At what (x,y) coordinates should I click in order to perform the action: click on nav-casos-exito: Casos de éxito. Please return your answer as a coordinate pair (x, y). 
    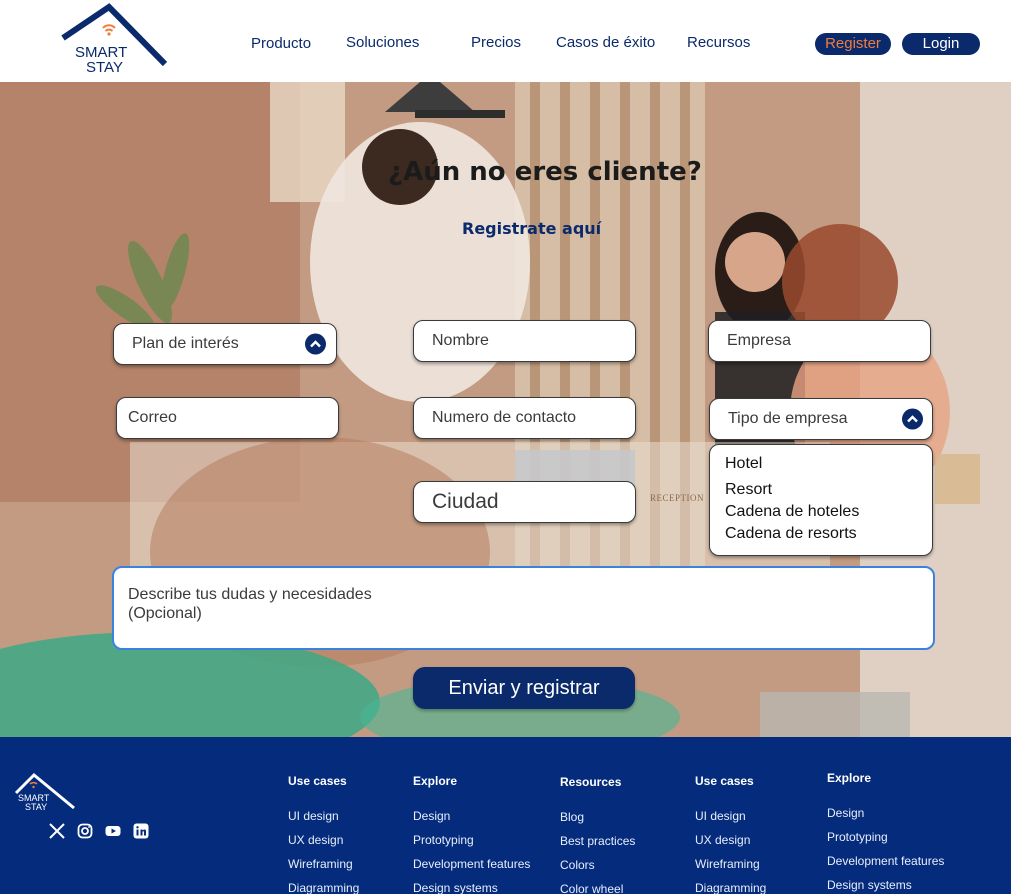
    Looking at the image, I should click on (605, 42).